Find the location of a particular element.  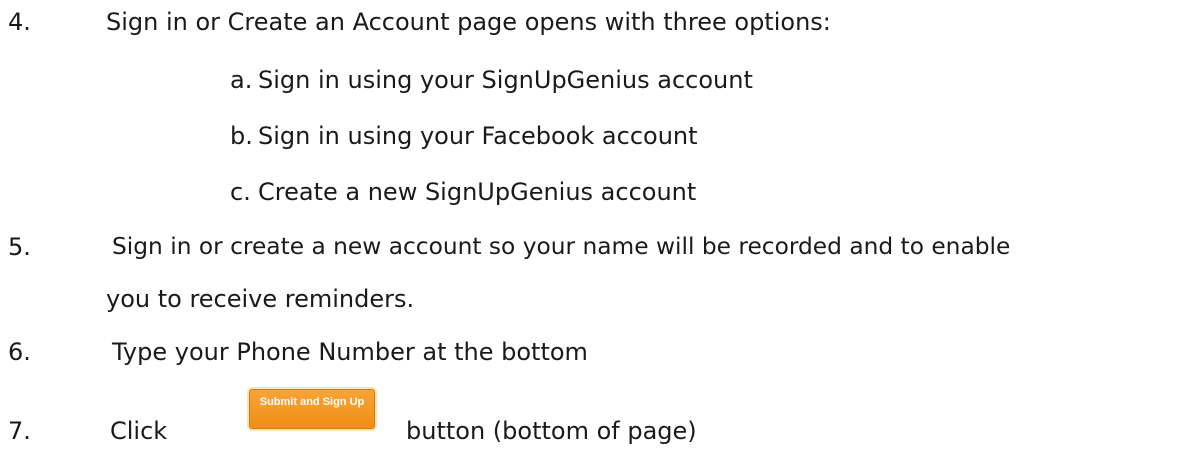

option-a-letter: a. is located at coordinates (241, 80).